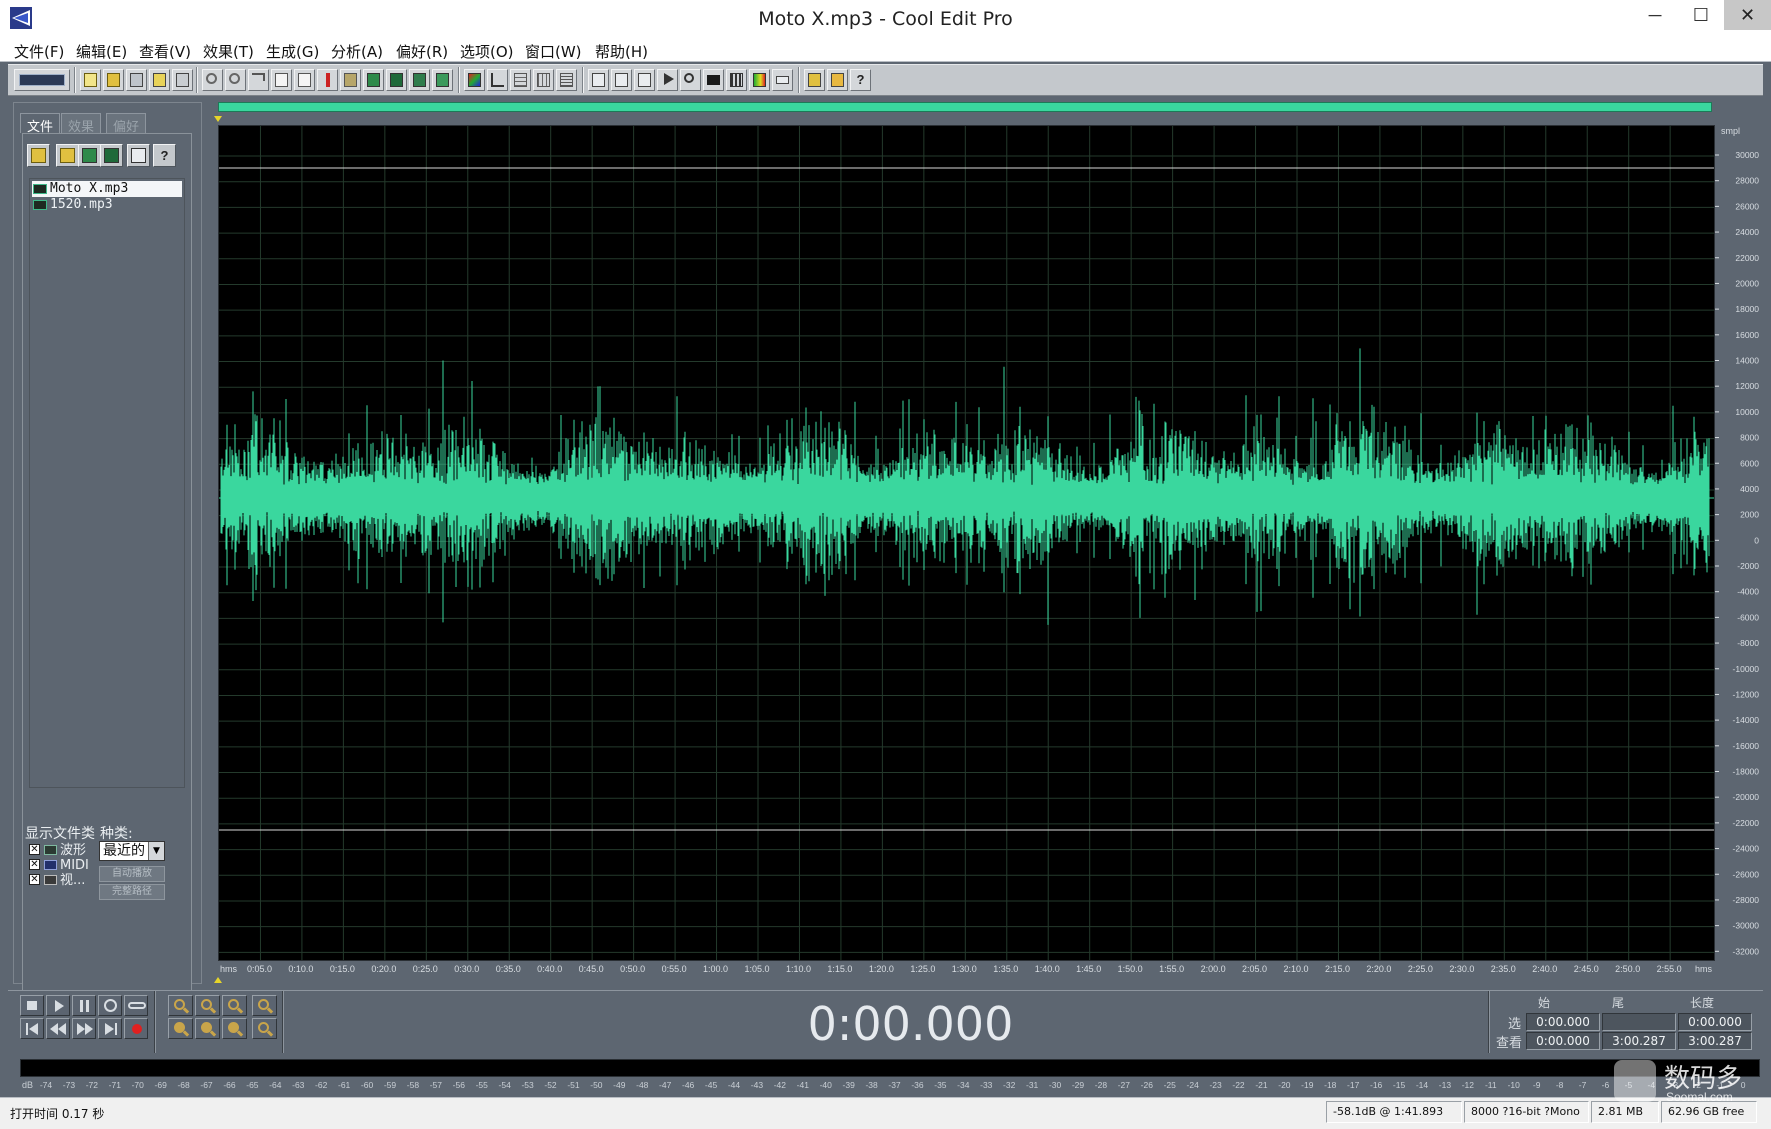  What do you see at coordinates (111, 155) in the screenshot?
I see `insert-multitrack-button` at bounding box center [111, 155].